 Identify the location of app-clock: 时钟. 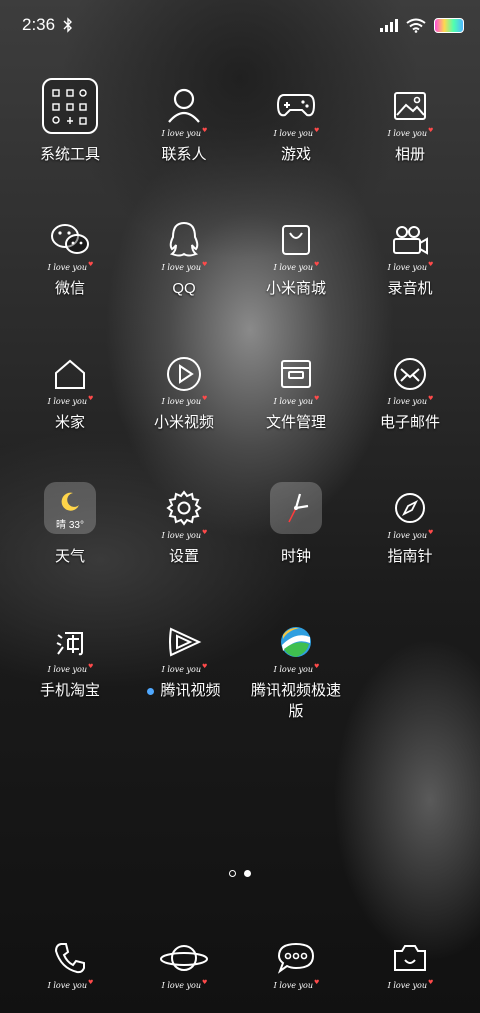
(296, 522).